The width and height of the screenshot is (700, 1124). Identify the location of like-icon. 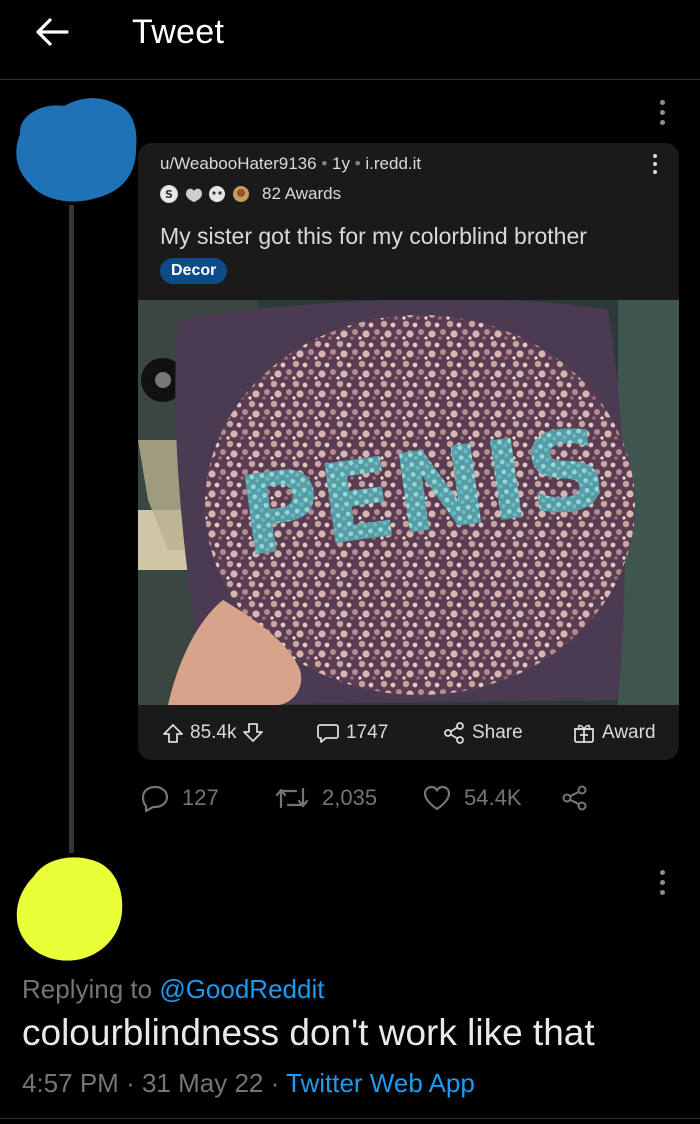
(437, 798).